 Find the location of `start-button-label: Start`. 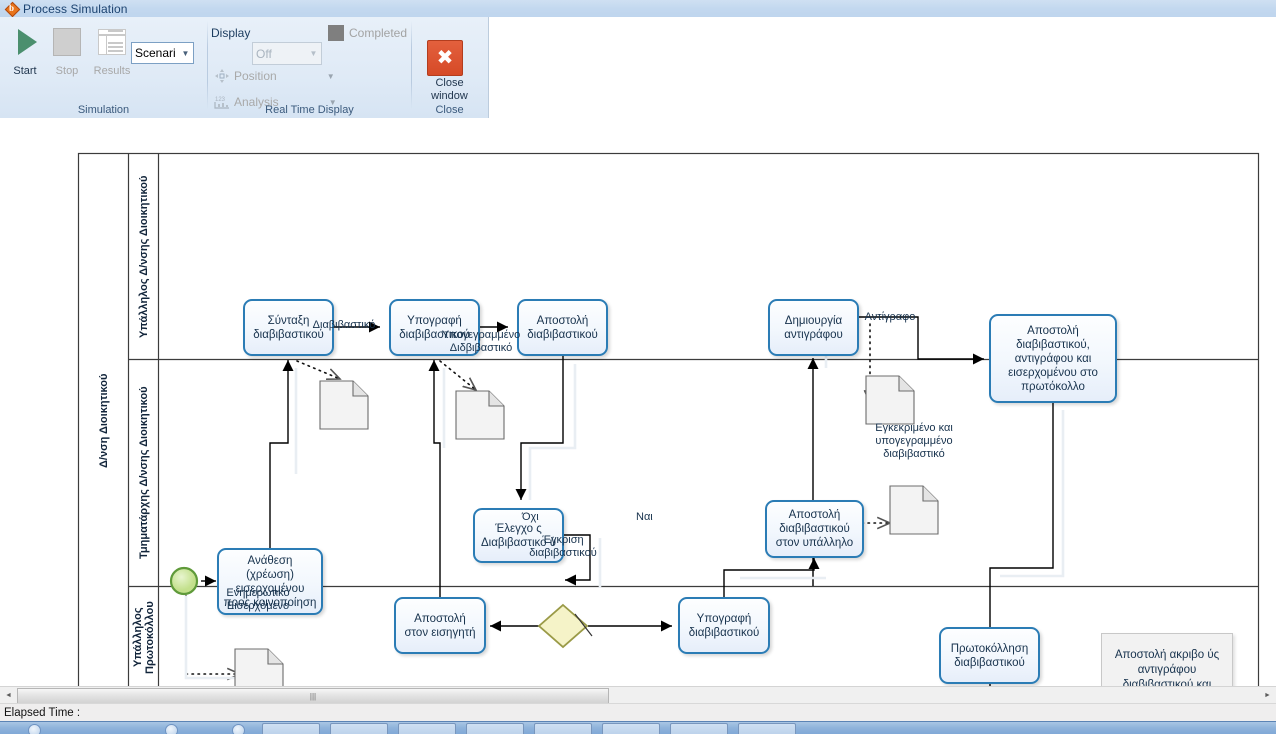

start-button-label: Start is located at coordinates (25, 71).